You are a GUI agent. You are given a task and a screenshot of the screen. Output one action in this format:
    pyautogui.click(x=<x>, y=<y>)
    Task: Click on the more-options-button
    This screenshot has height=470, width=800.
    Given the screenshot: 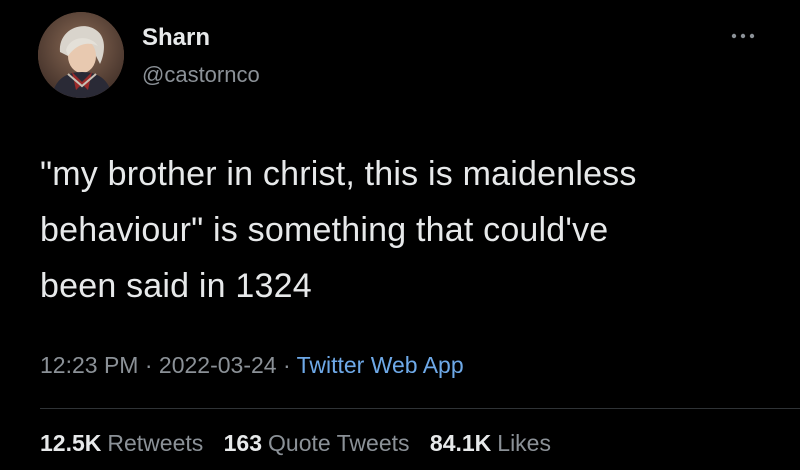 What is the action you would take?
    pyautogui.click(x=744, y=36)
    